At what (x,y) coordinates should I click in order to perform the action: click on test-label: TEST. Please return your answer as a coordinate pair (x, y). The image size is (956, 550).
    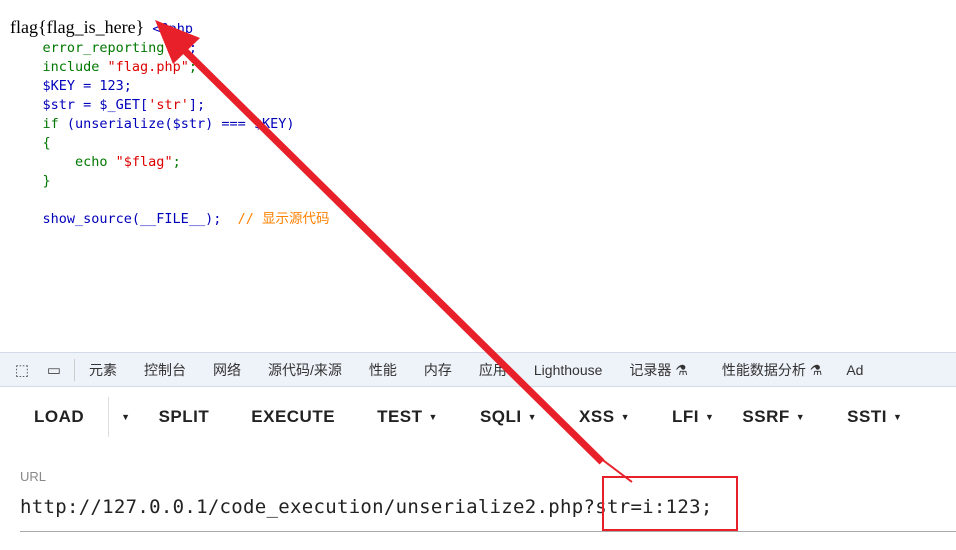
    Looking at the image, I should click on (400, 416).